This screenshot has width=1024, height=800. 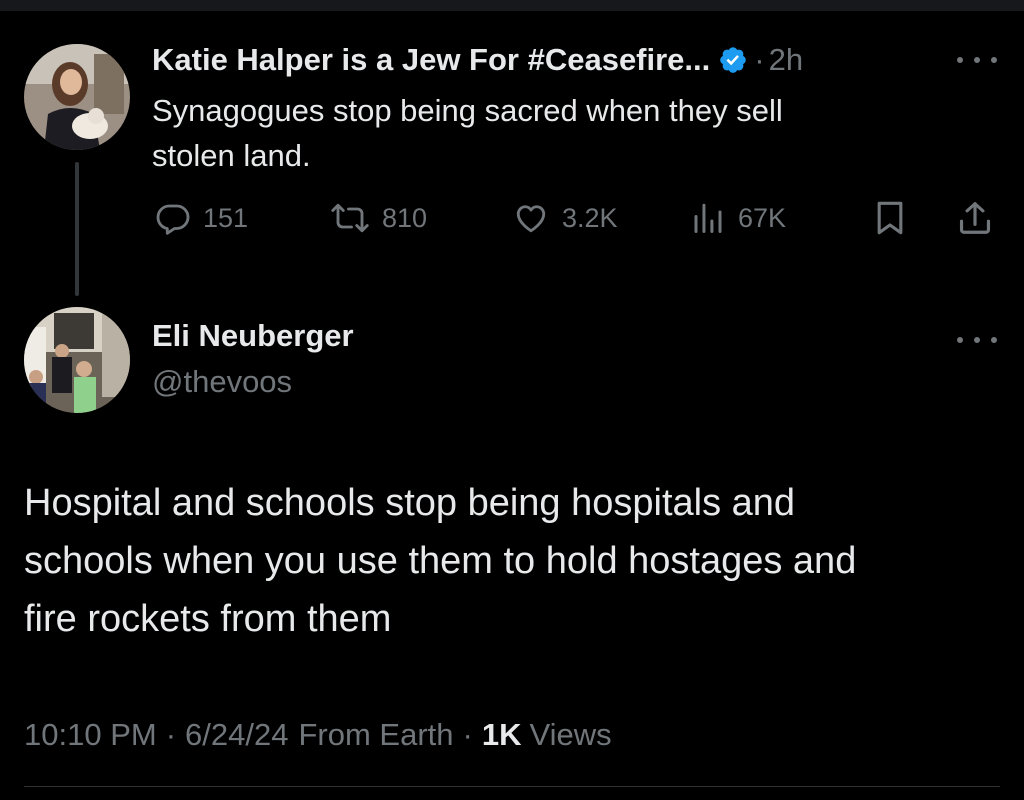 What do you see at coordinates (77, 97) in the screenshot?
I see `author-avatar-katie` at bounding box center [77, 97].